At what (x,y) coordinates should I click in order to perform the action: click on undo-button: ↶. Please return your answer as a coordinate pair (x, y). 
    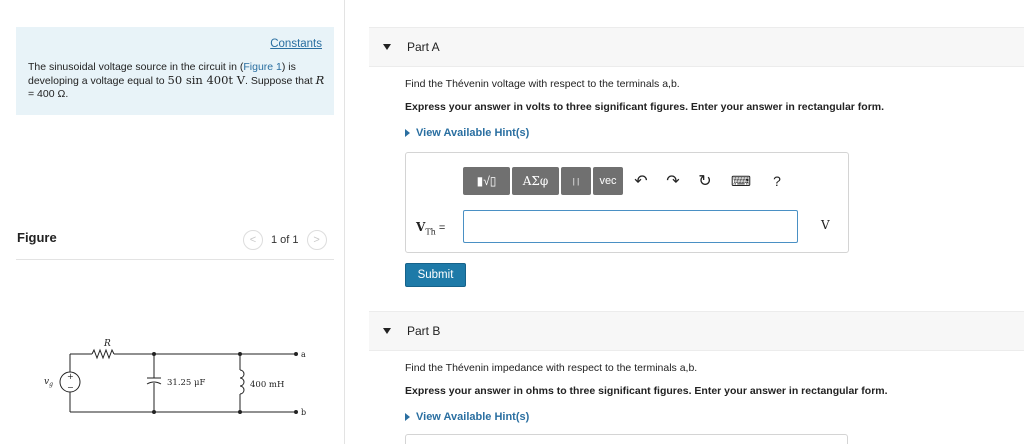
    Looking at the image, I should click on (641, 181).